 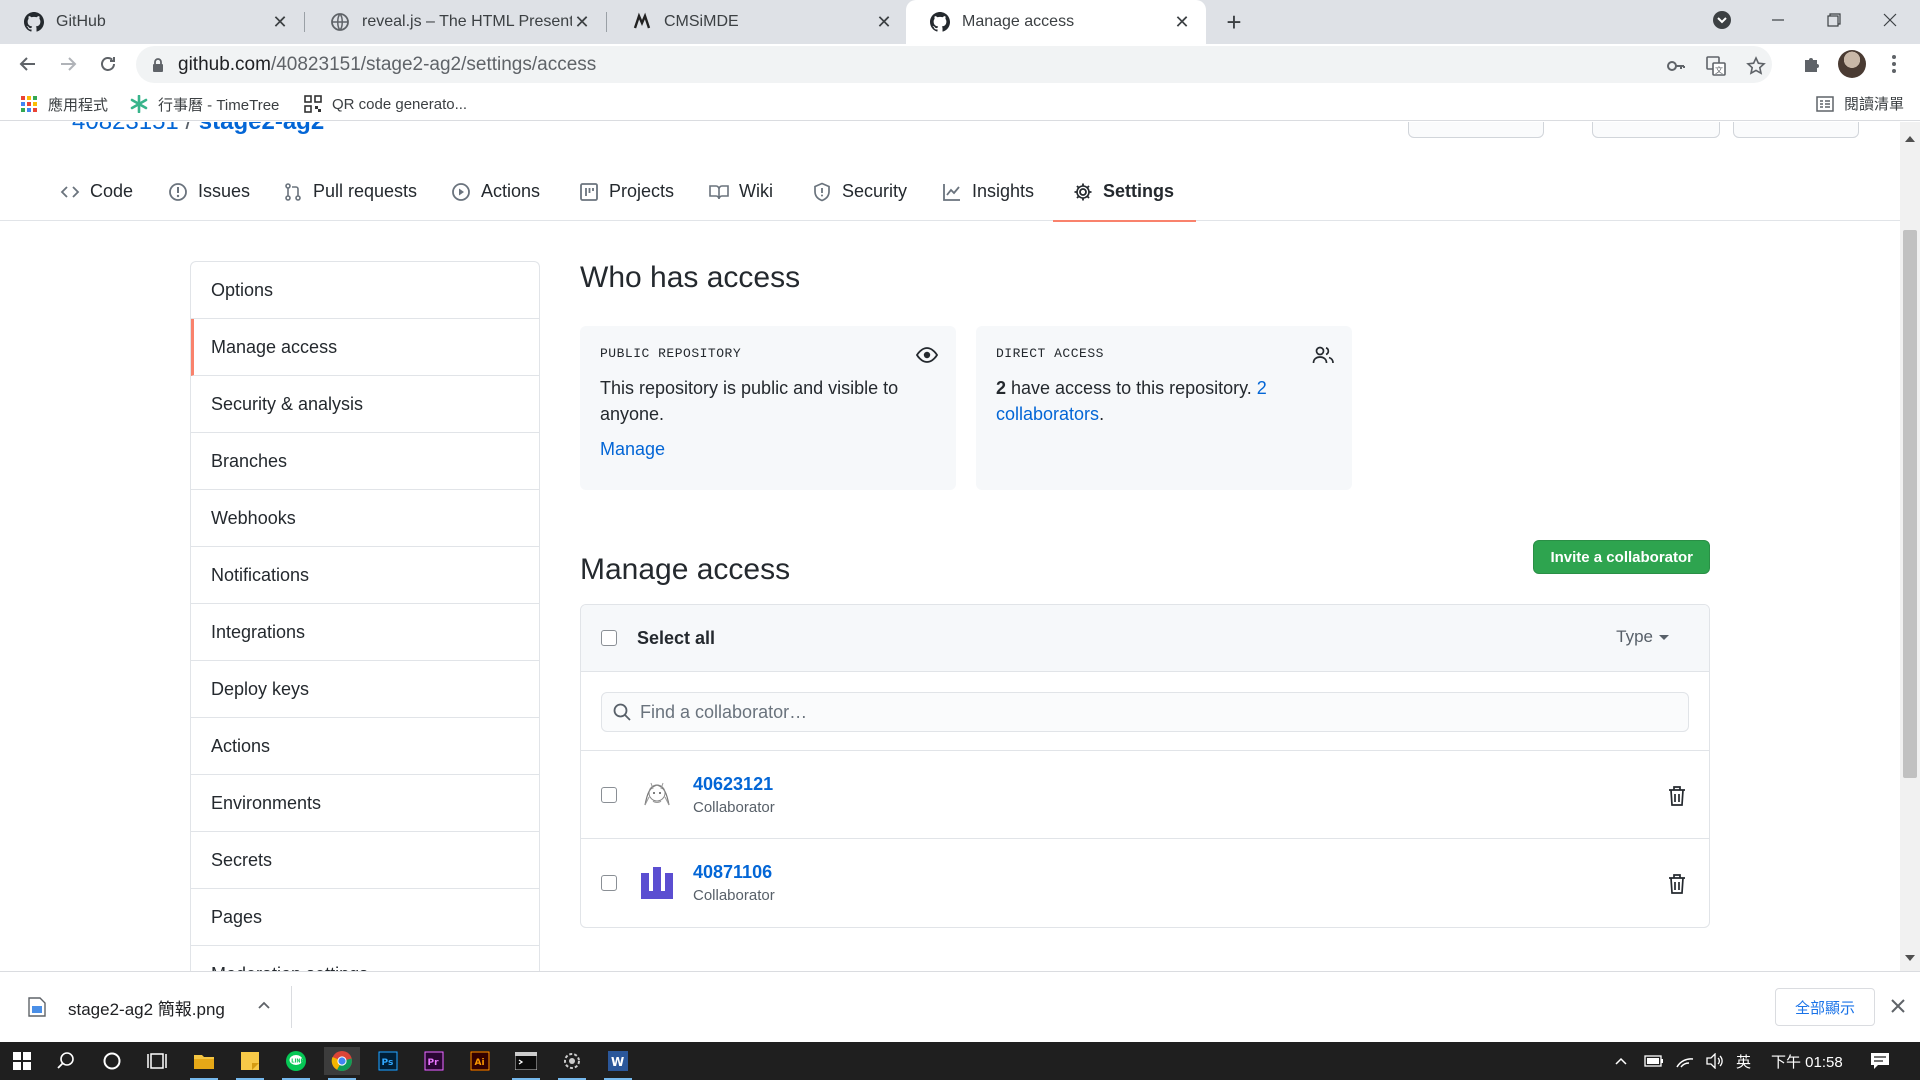 What do you see at coordinates (741, 191) in the screenshot?
I see `tab-wiki: Wiki` at bounding box center [741, 191].